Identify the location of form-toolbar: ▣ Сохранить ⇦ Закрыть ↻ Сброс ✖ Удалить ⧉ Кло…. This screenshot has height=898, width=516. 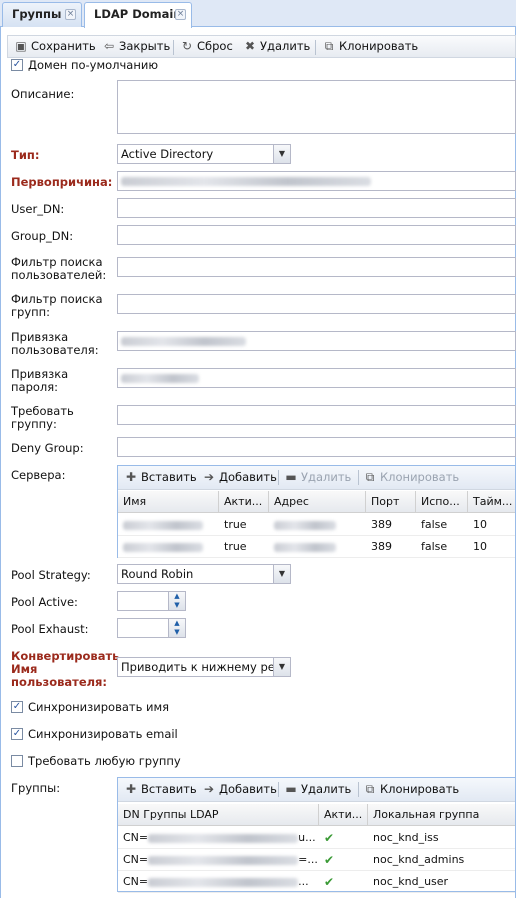
(261, 46).